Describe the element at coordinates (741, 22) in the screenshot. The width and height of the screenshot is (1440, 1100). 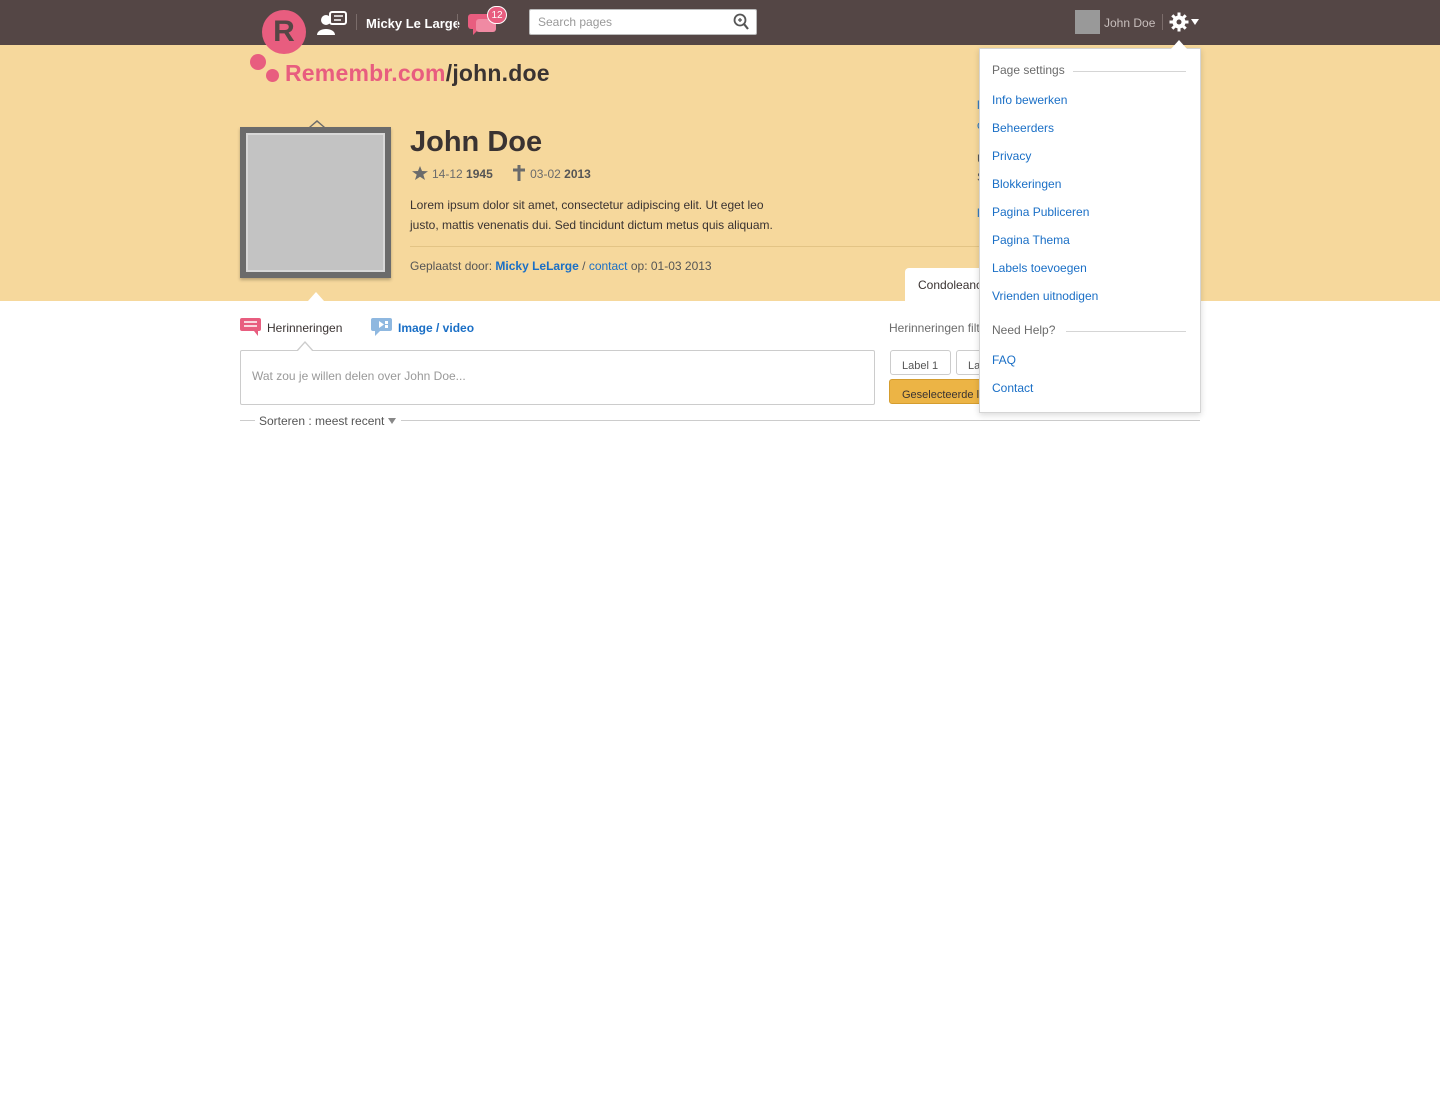
I see `search-icon` at that location.